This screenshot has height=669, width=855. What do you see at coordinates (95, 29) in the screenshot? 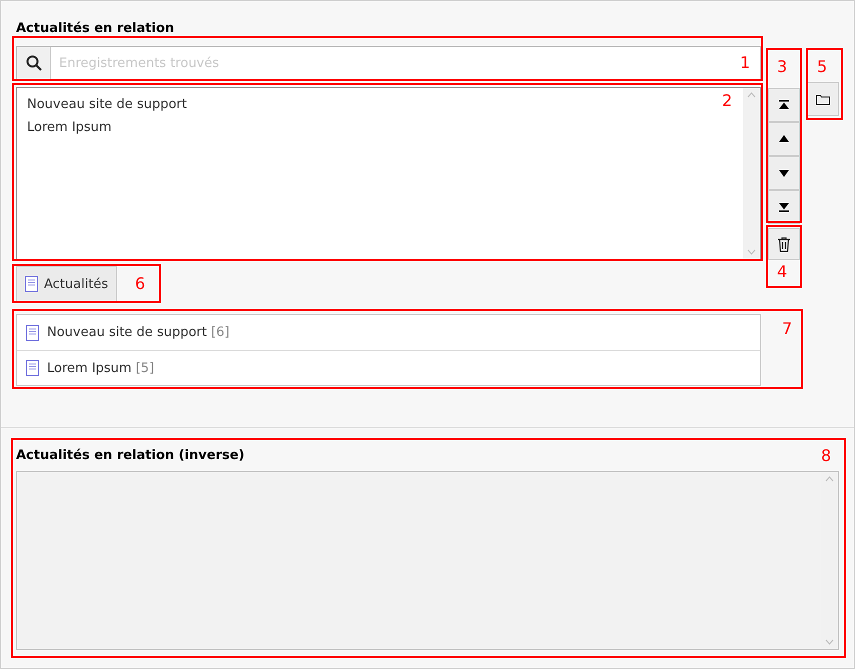
I see `field-title: Actualités en relation` at bounding box center [95, 29].